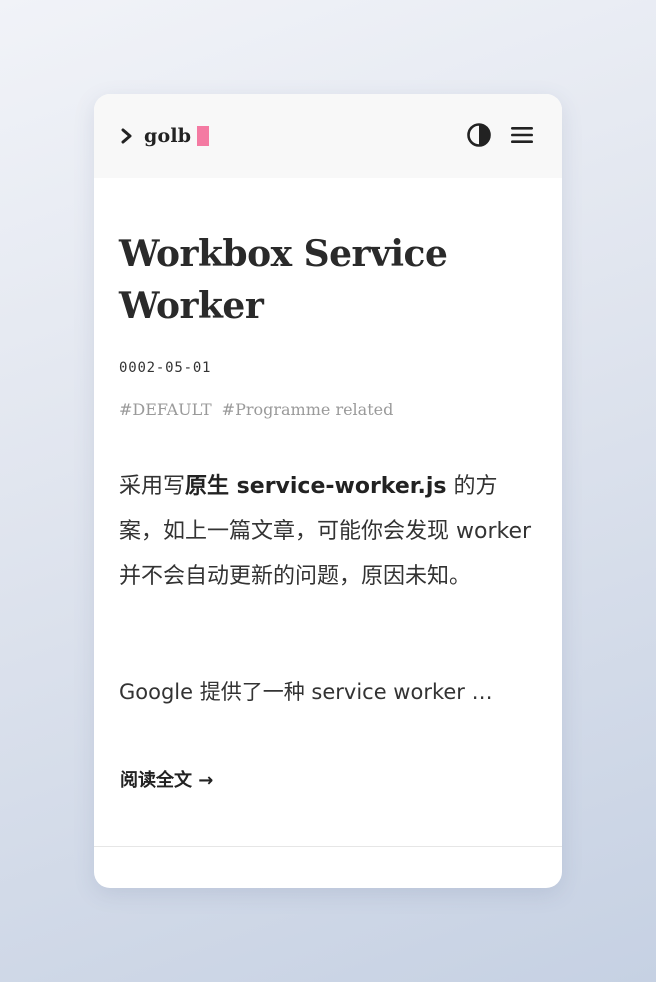 The image size is (656, 982). I want to click on hamburger-menu-icon, so click(522, 135).